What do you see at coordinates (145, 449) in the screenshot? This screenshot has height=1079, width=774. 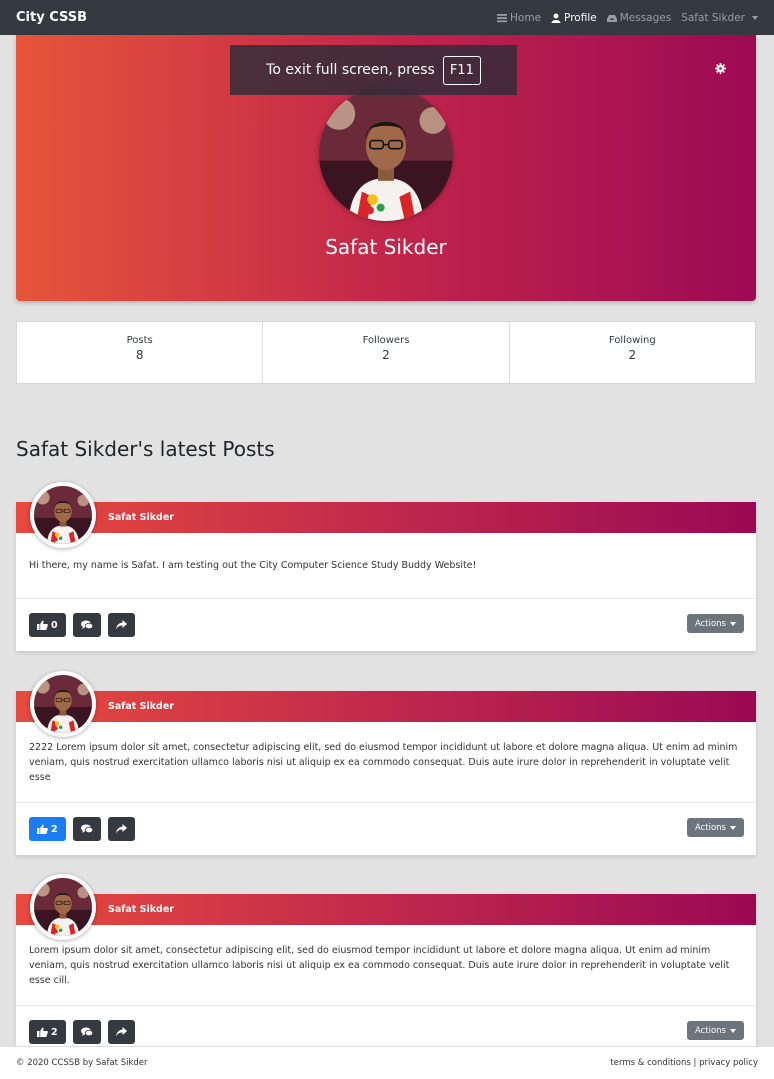 I see `section-title: Safat Sikder's latest Posts` at bounding box center [145, 449].